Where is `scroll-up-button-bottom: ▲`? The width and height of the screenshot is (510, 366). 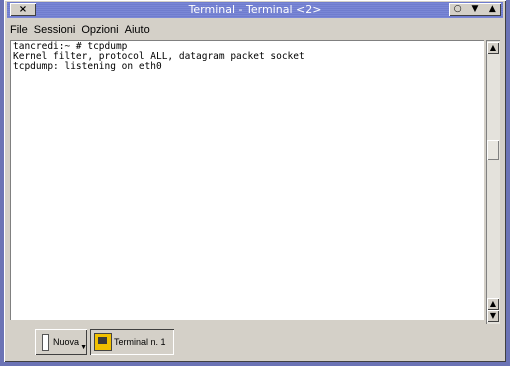 scroll-up-button-bottom: ▲ is located at coordinates (493, 304).